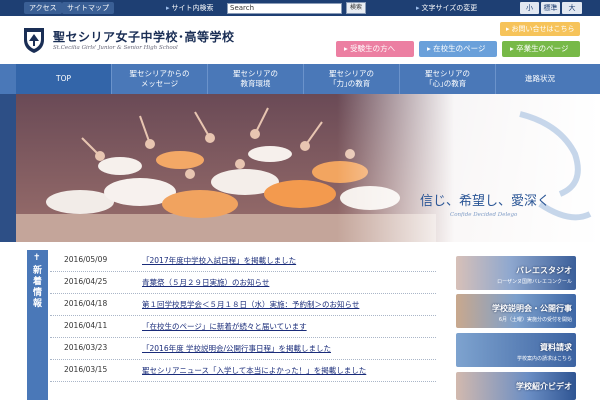 This screenshot has height=400, width=600. What do you see at coordinates (86, 325) in the screenshot?
I see `news-date: 2016/04/11` at bounding box center [86, 325].